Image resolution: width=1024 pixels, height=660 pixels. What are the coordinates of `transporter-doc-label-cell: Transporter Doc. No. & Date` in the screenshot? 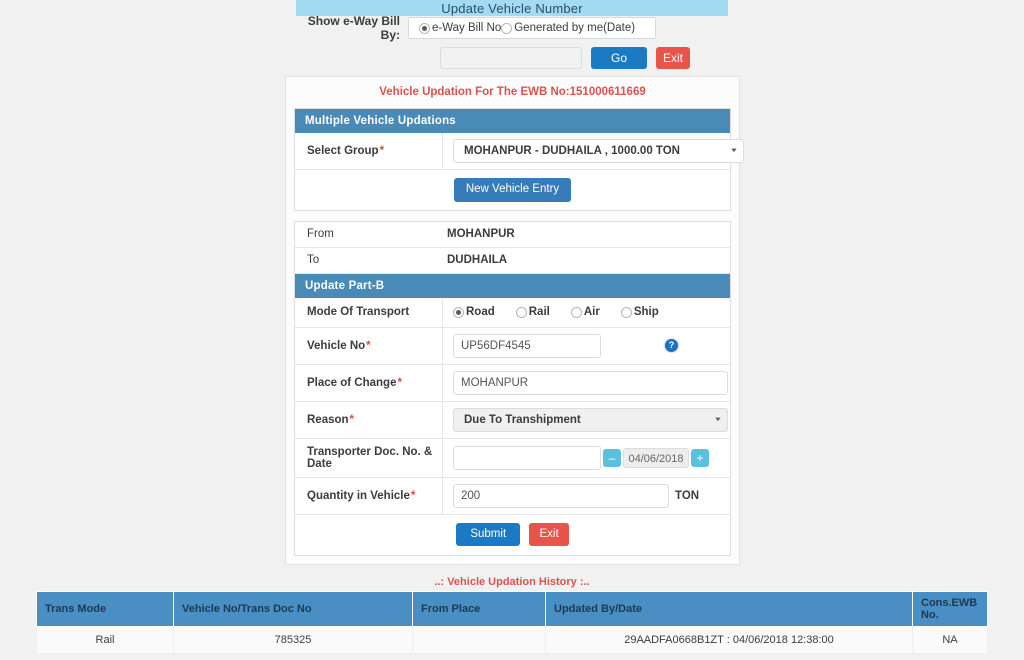 It's located at (369, 457).